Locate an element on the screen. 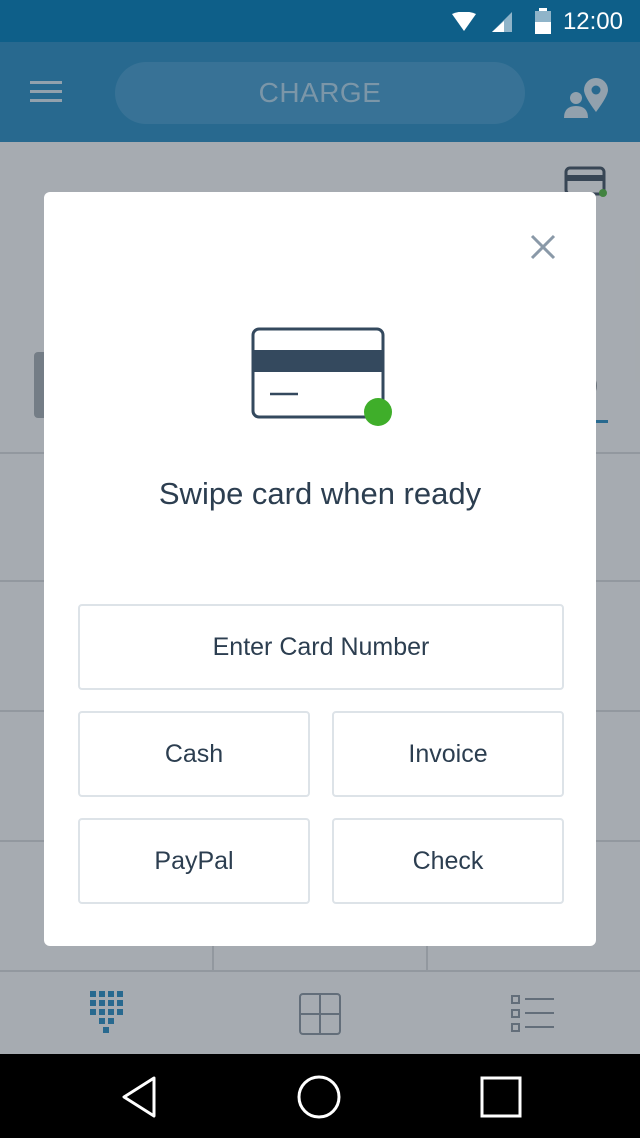 This screenshot has height=1138, width=640. check-button: Check is located at coordinates (448, 861).